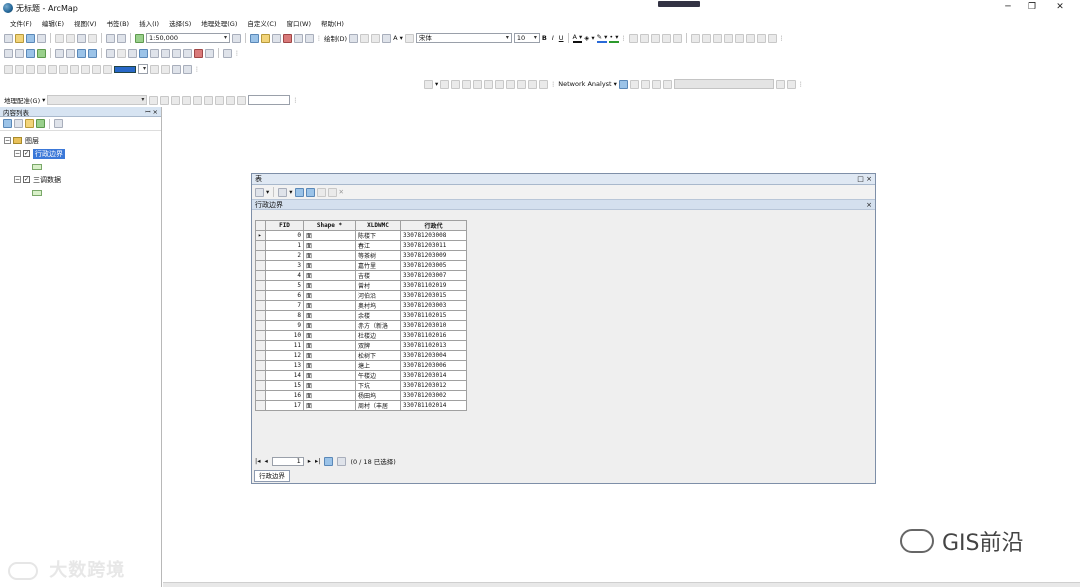 The height and width of the screenshot is (587, 1080). Describe the element at coordinates (621, 584) in the screenshot. I see `map-horizontal-scrollbar` at that location.